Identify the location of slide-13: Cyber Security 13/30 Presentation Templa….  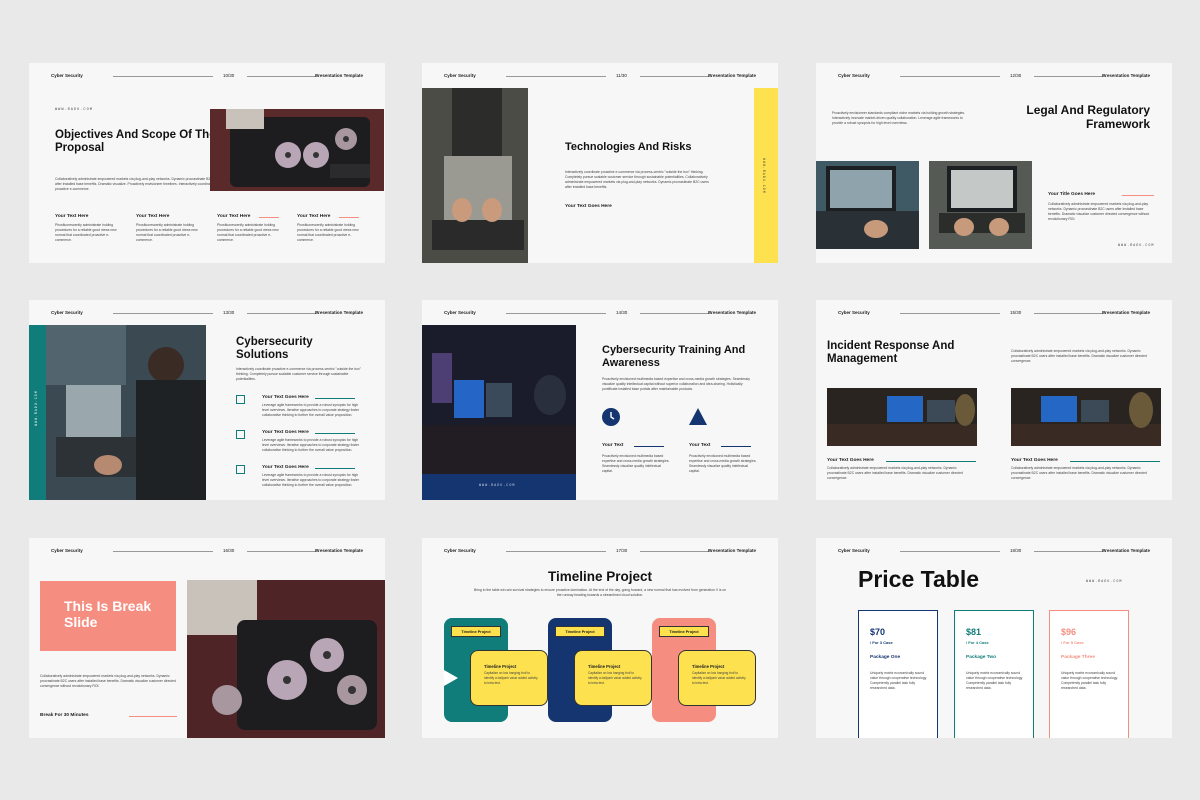
(207, 400).